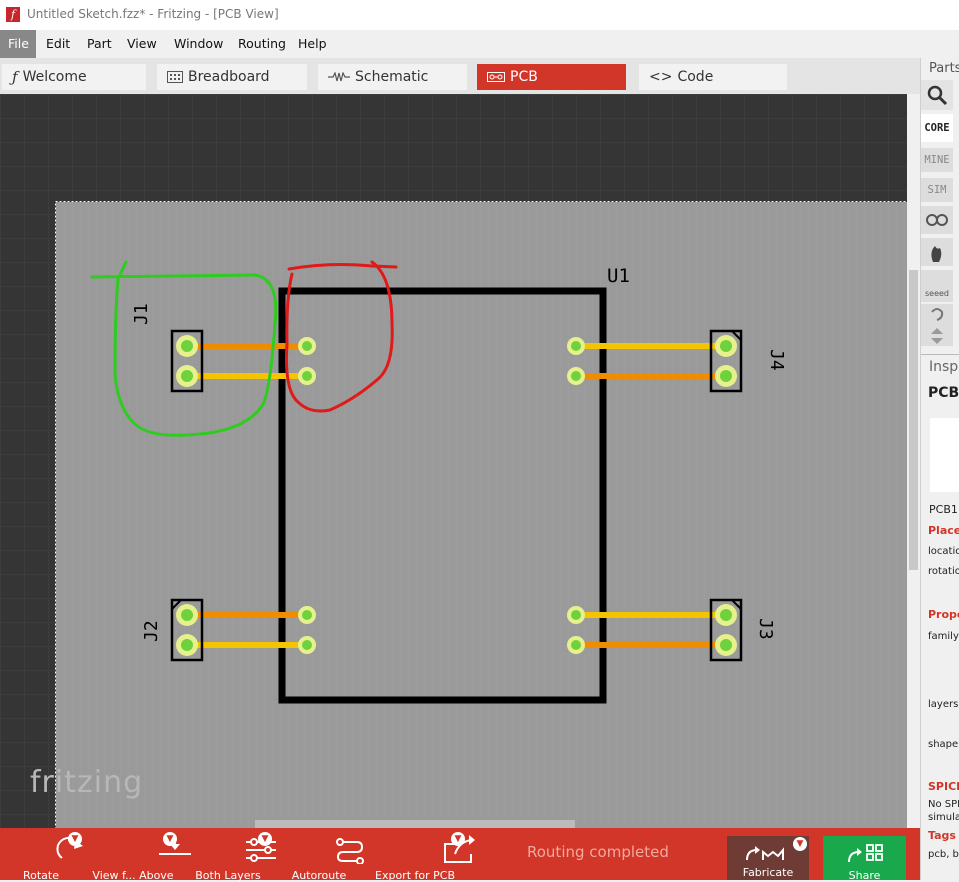 The image size is (959, 882). Describe the element at coordinates (151, 631) in the screenshot. I see `j2-label: J2` at that location.